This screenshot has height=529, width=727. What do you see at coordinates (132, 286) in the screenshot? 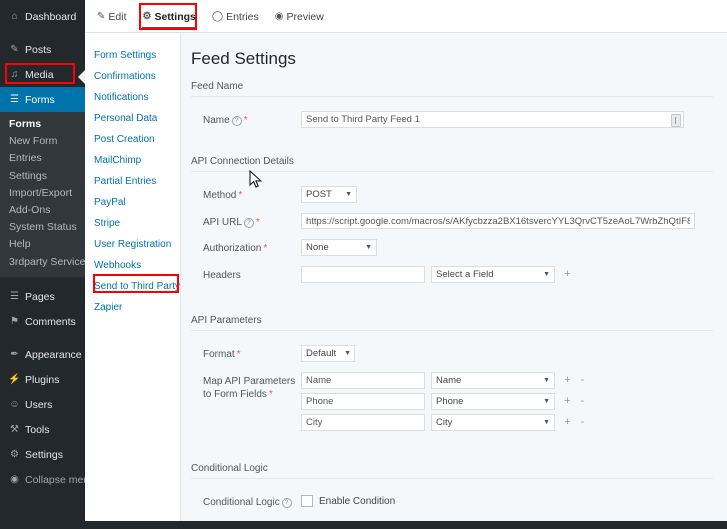
I see `feed-nav-item-send-to-third-party: Send to Third Party` at bounding box center [132, 286].